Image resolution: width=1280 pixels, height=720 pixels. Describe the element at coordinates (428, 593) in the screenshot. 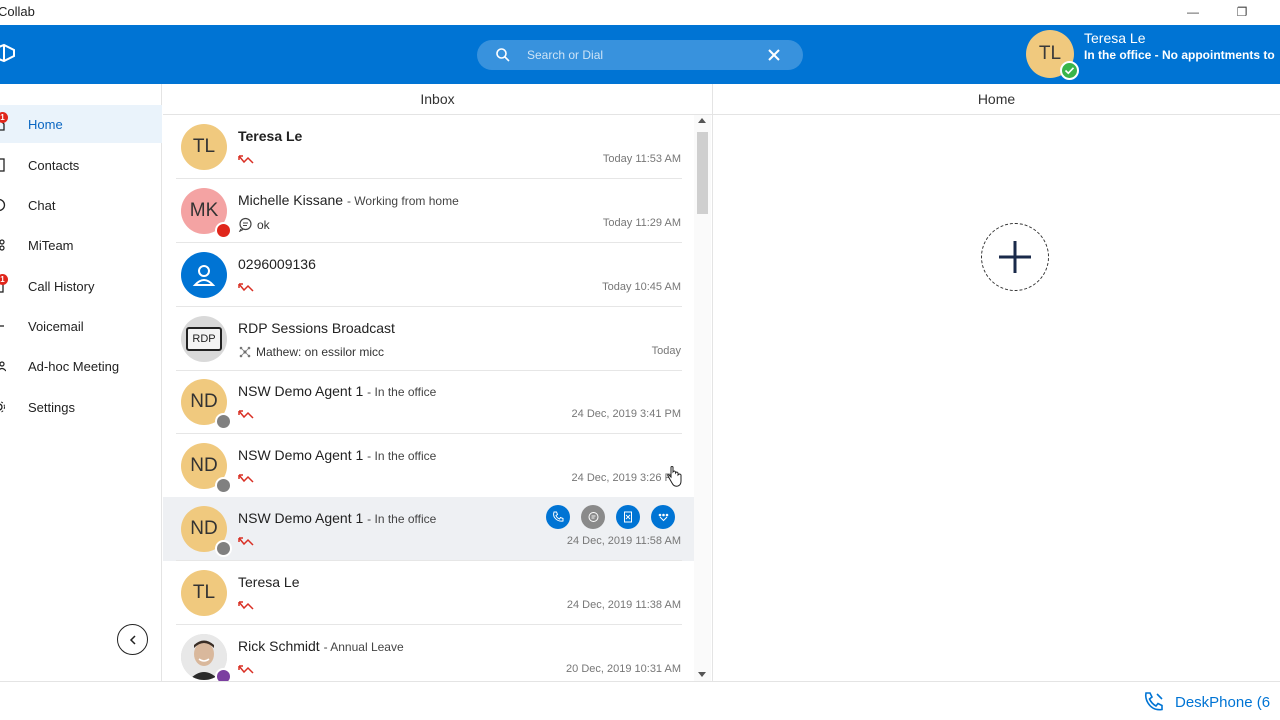

I see `inbox-row: TL Teresa Le 24 Dec, 2019 11:38 AM` at that location.